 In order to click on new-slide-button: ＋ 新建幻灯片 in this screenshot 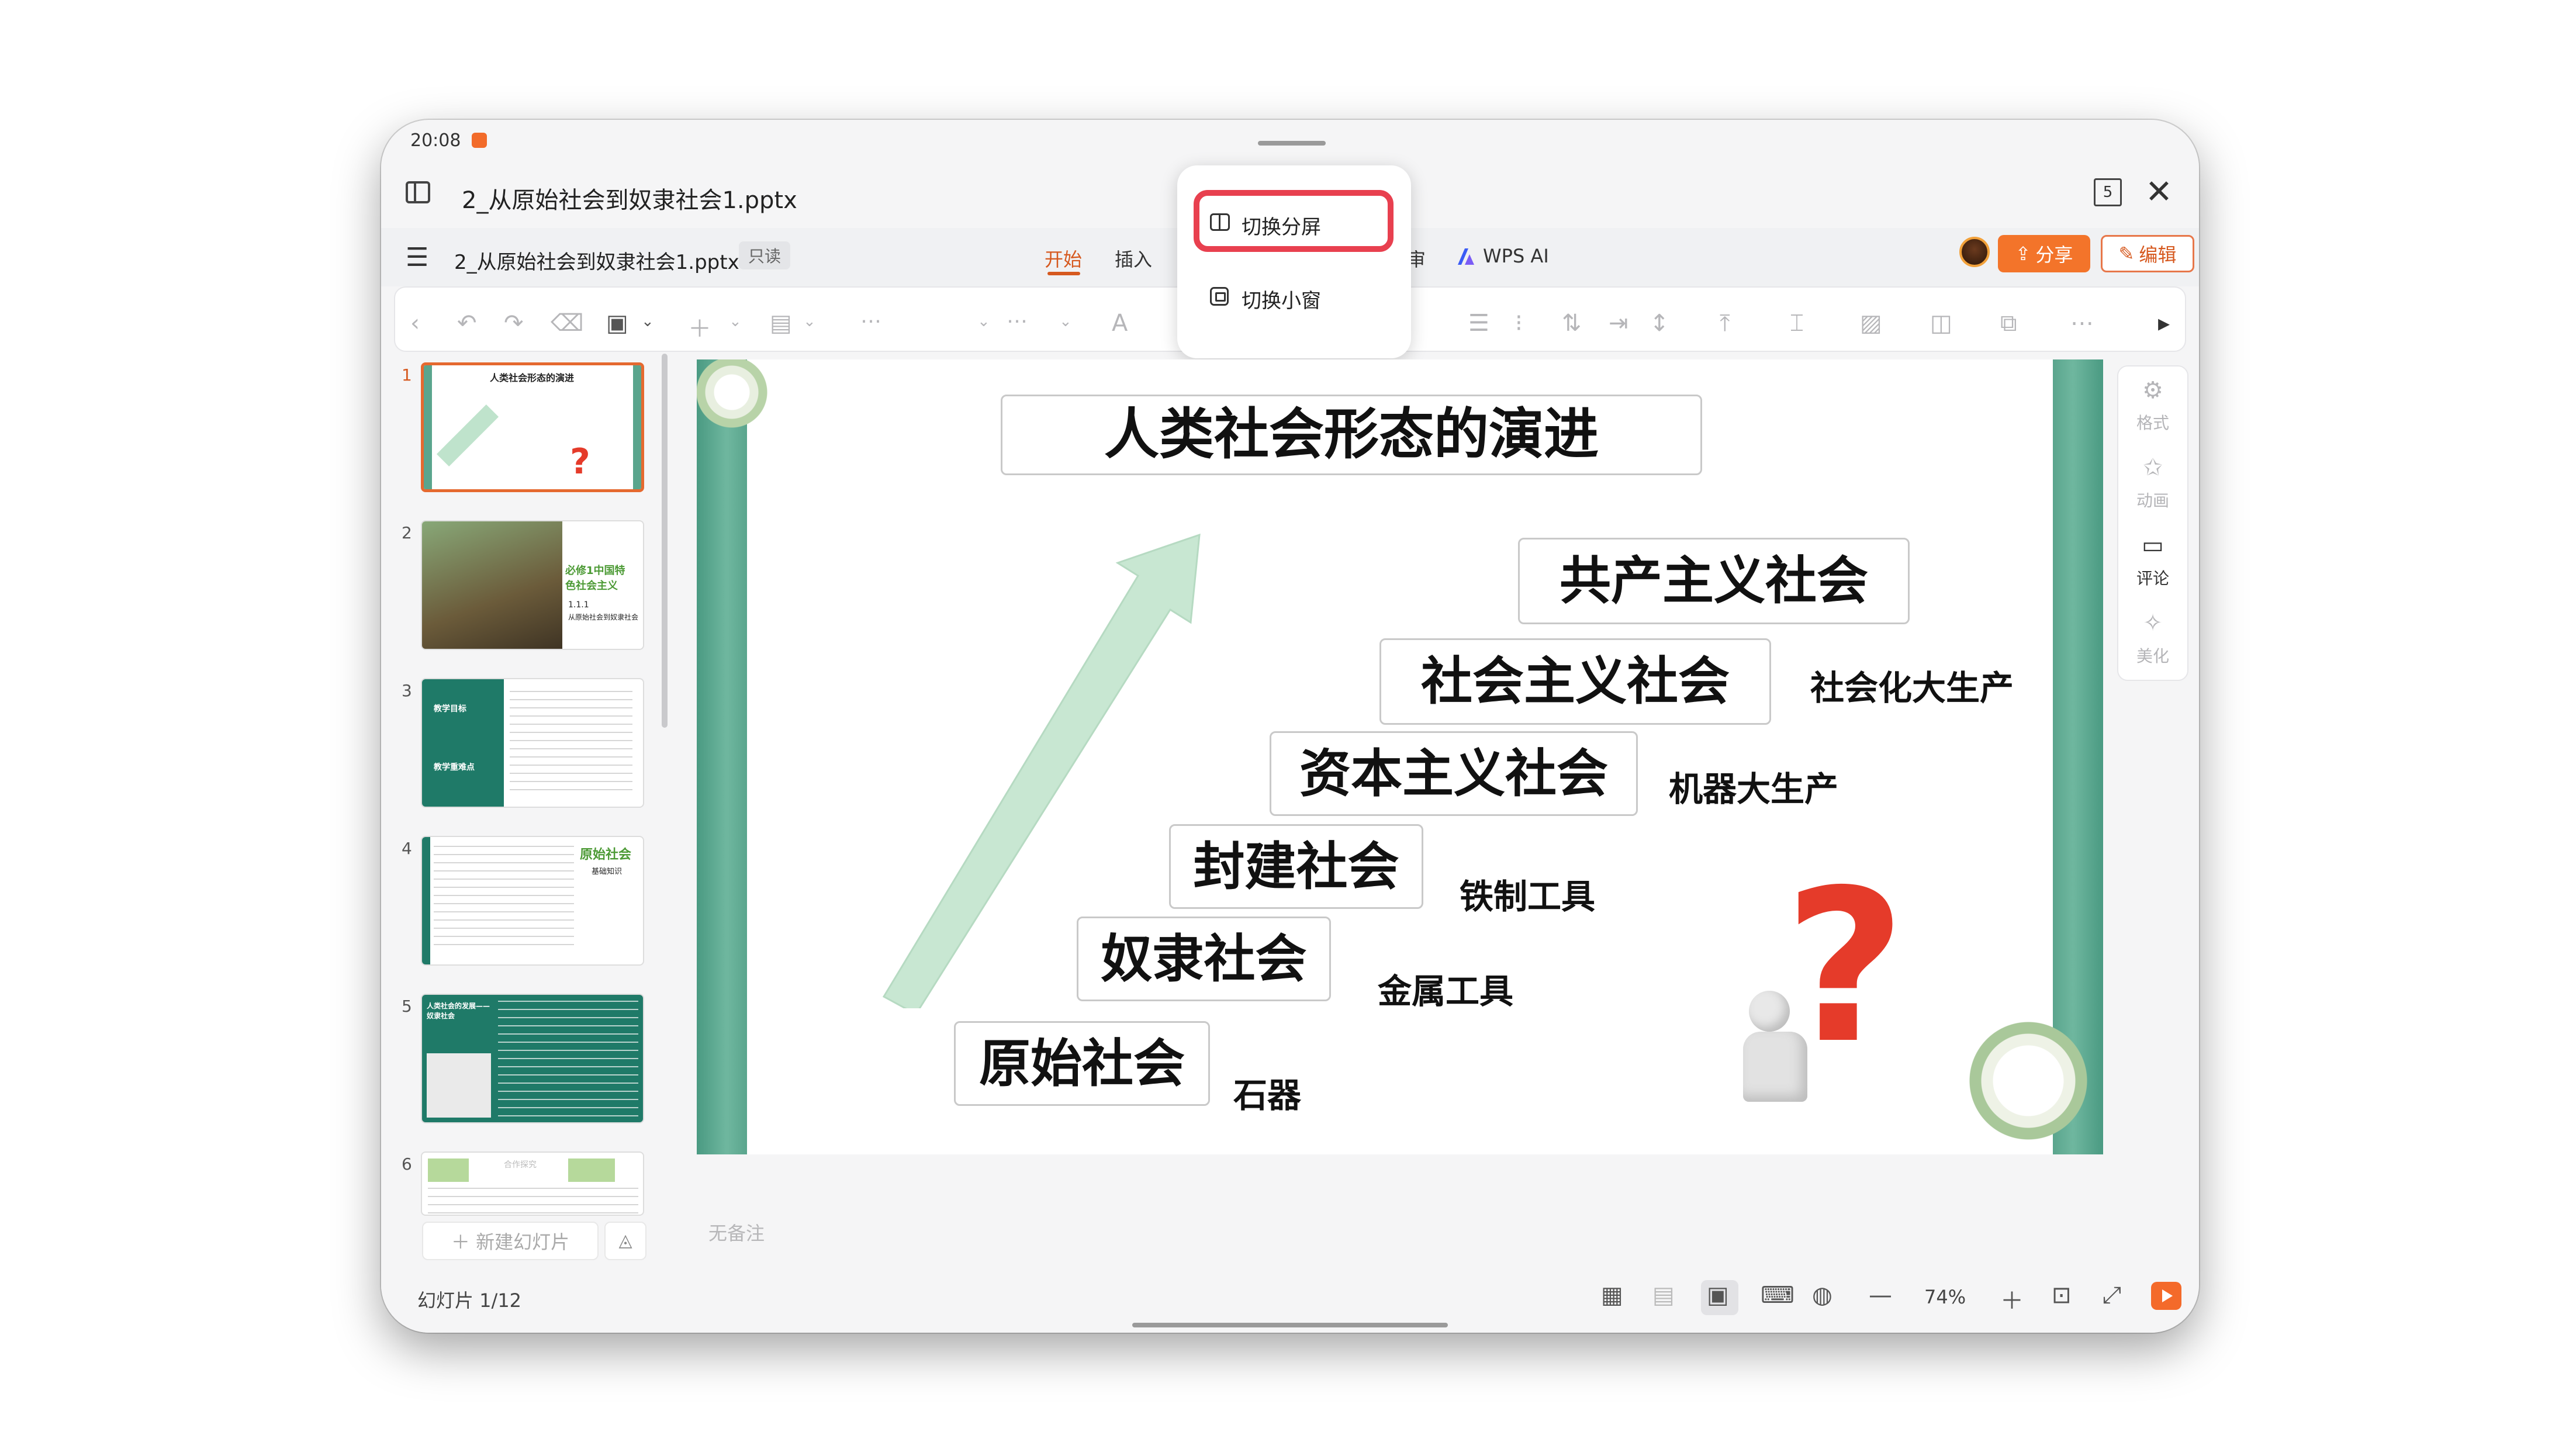, I will do `click(510, 1241)`.